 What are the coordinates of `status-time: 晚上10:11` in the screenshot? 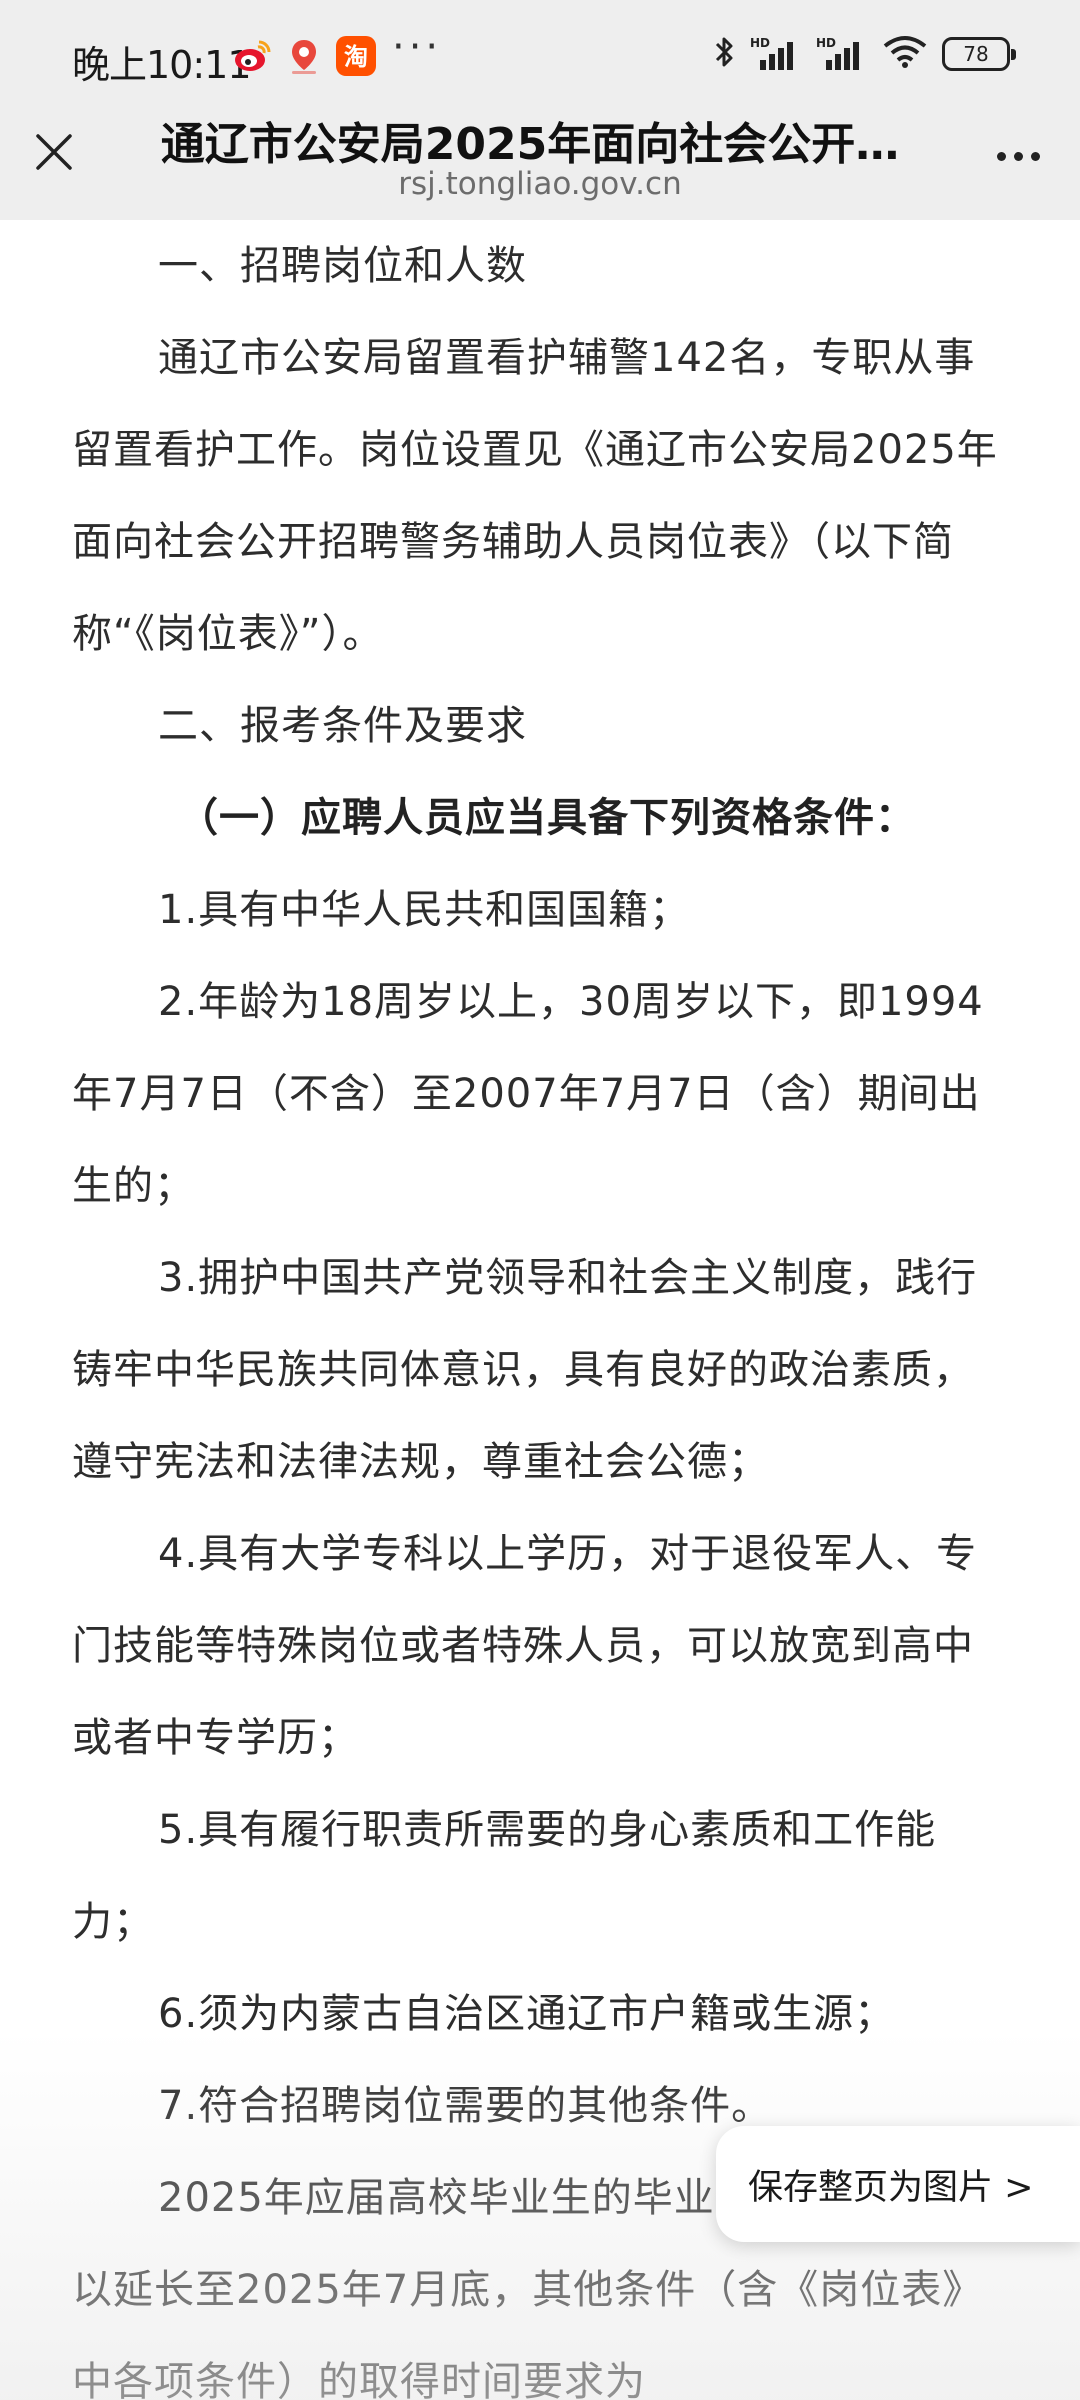 It's located at (162, 65).